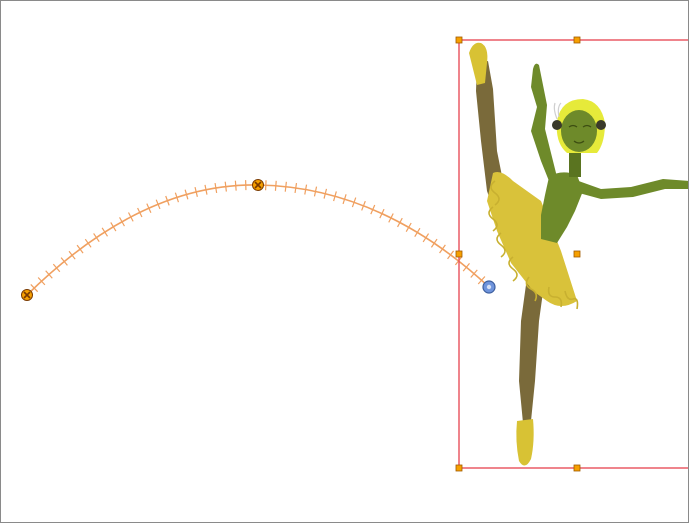  Describe the element at coordinates (579, 131) in the screenshot. I see `face` at that location.